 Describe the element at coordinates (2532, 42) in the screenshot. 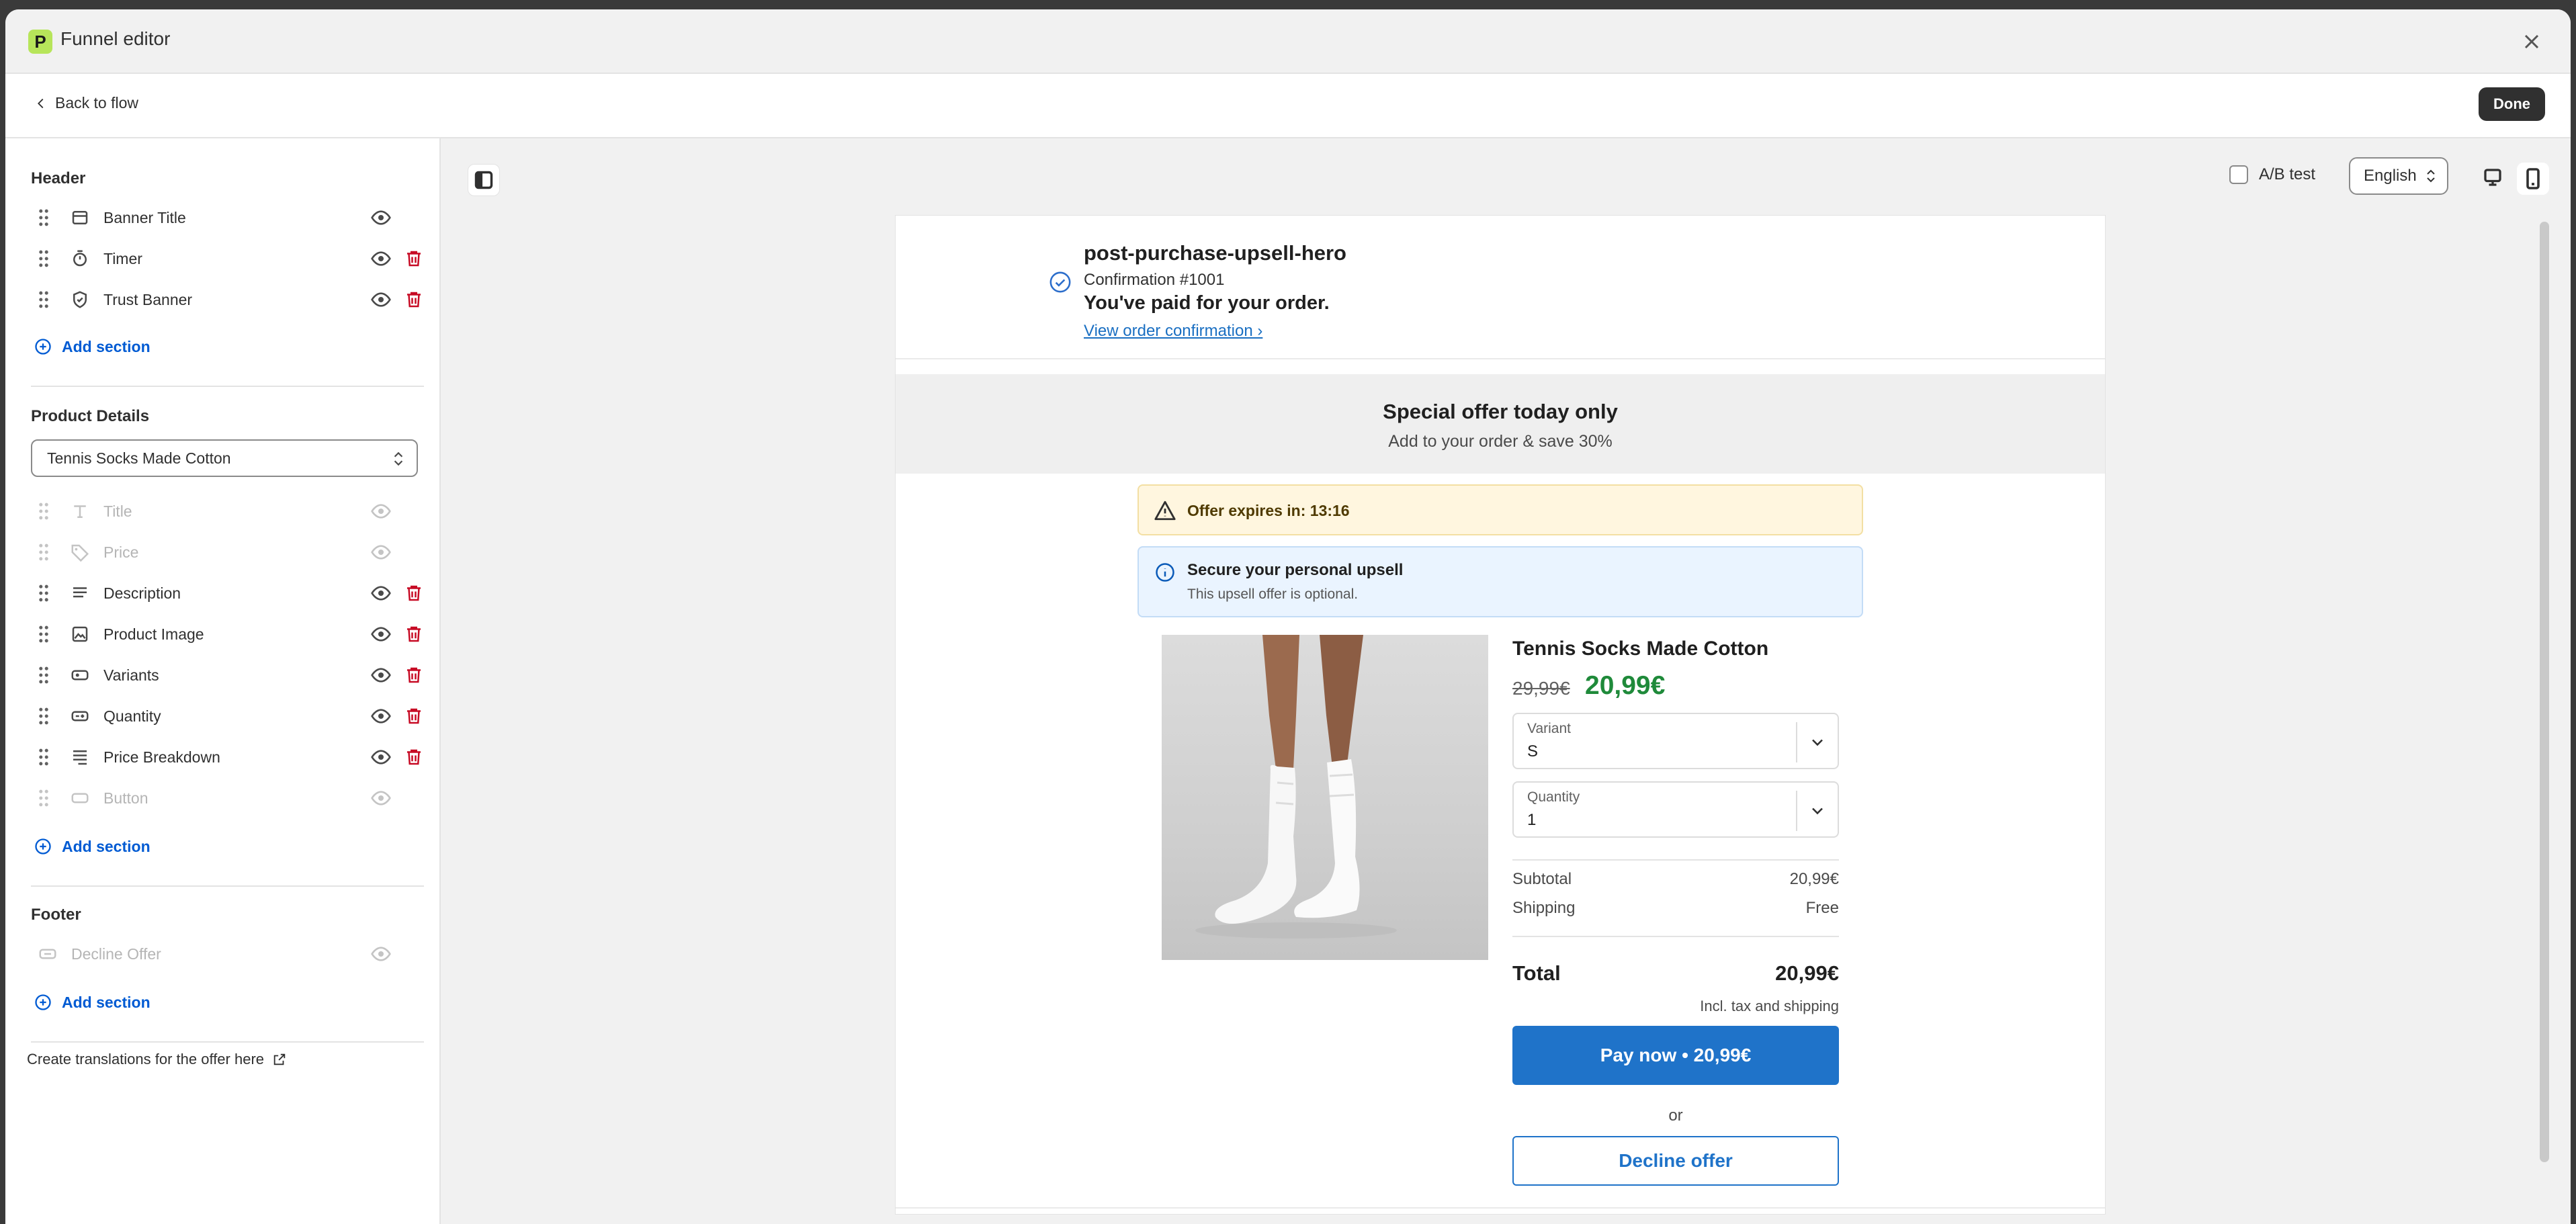

I see `close-icon` at that location.